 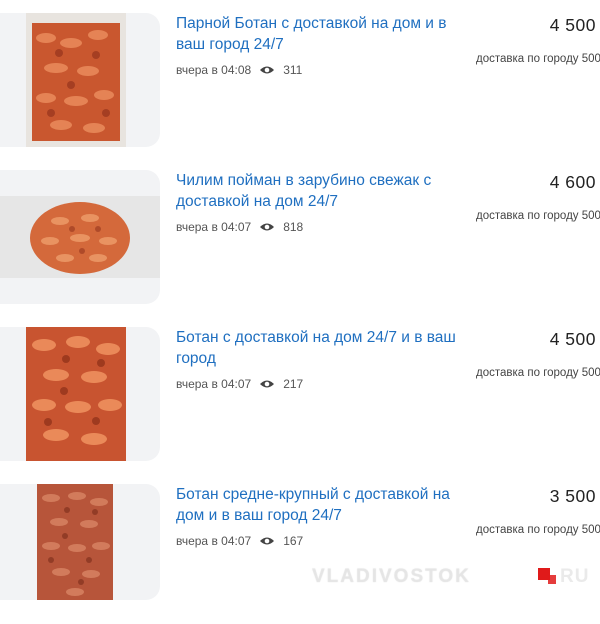 What do you see at coordinates (293, 227) in the screenshot?
I see `listing-views: 818` at bounding box center [293, 227].